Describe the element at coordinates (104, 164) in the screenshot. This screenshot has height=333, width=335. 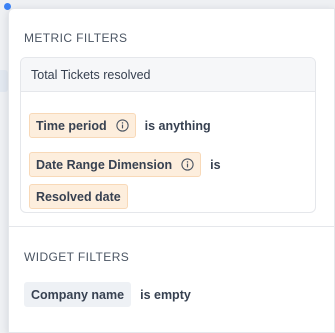
I see `filter-field-label: Date Range Dimension` at that location.